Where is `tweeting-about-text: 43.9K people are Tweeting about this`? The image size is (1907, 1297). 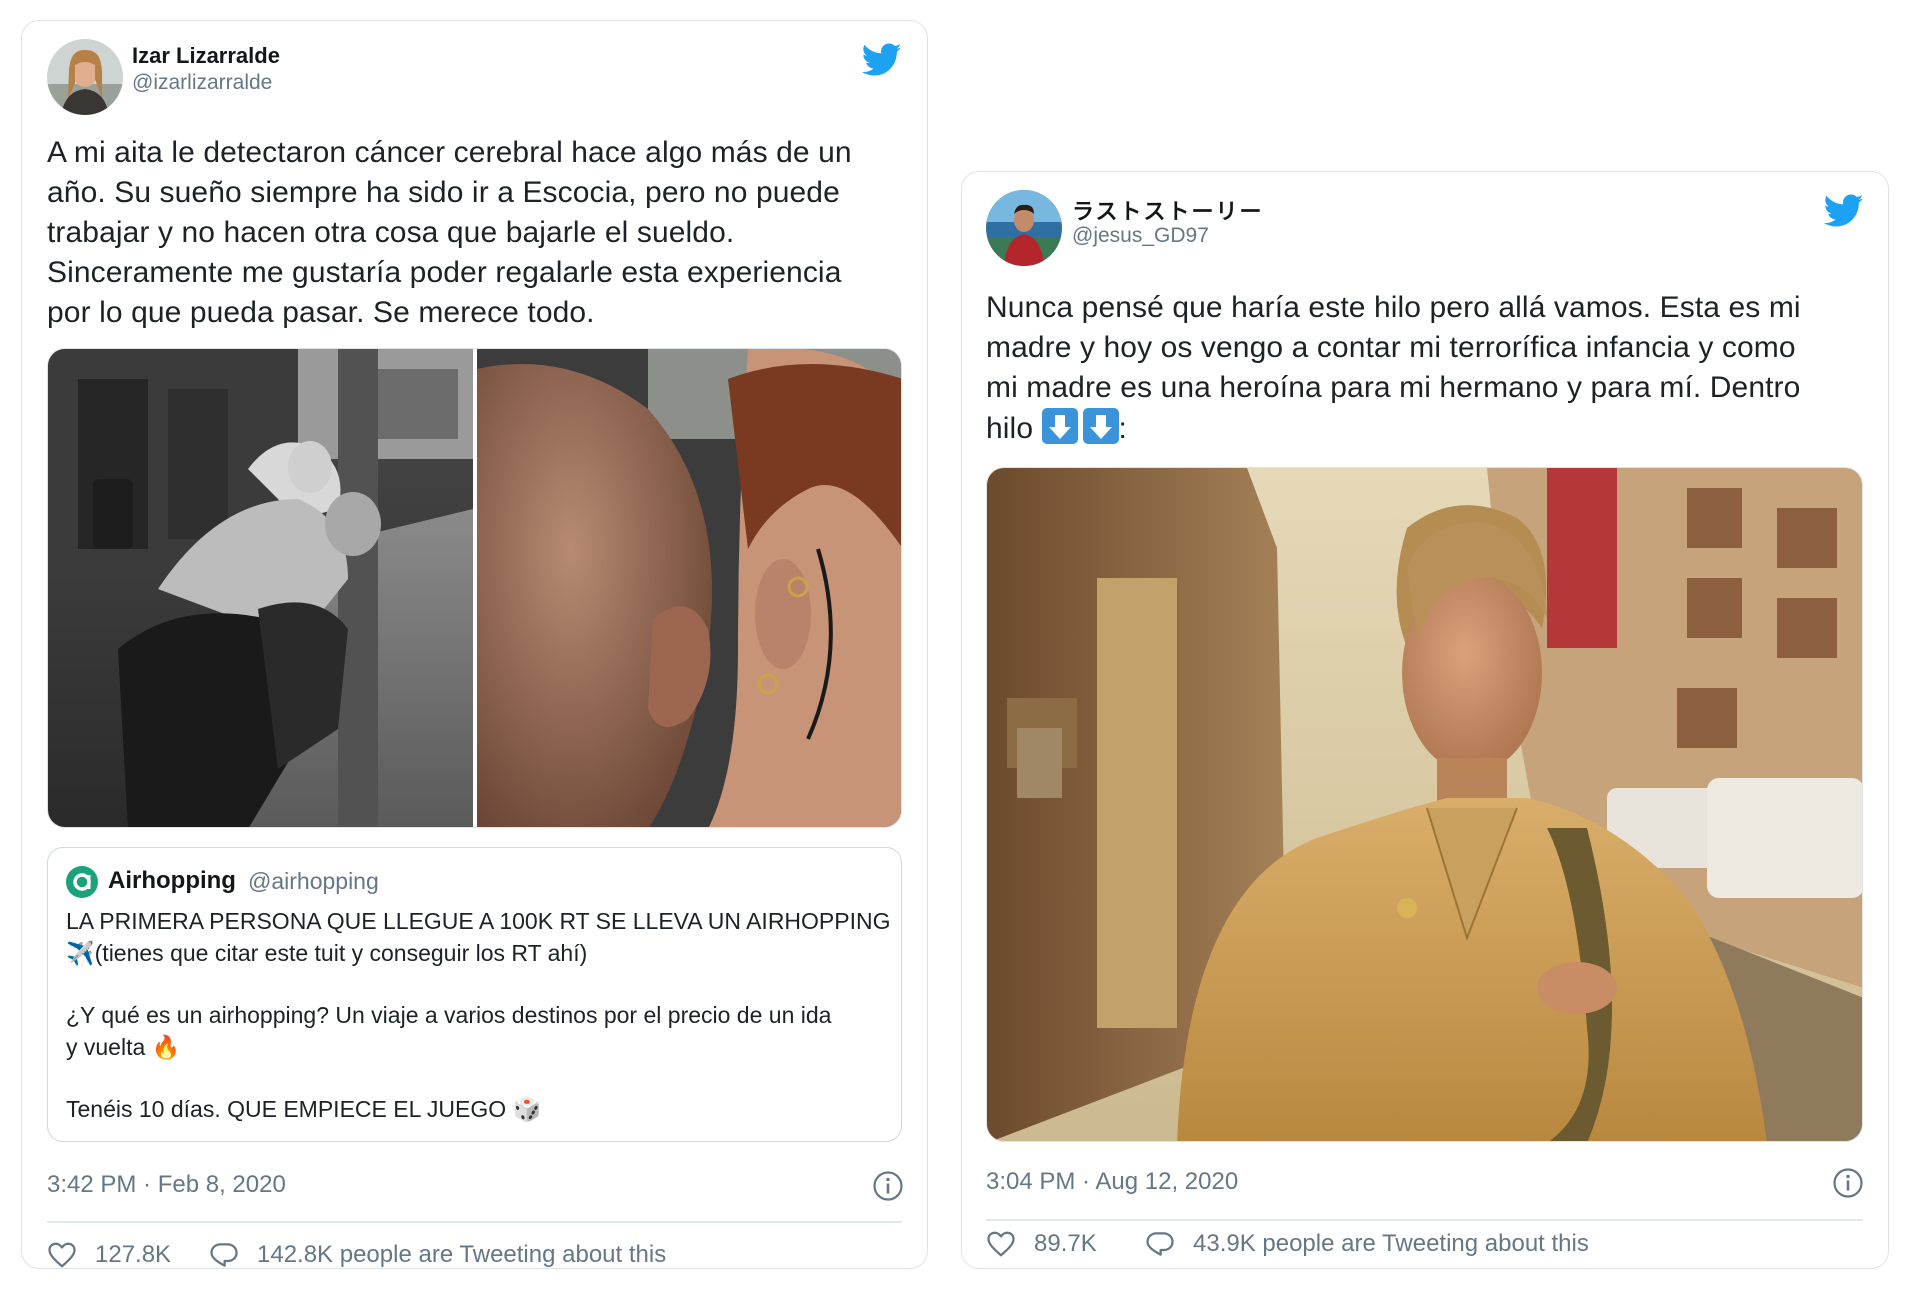 tweeting-about-text: 43.9K people are Tweeting about this is located at coordinates (1391, 1243).